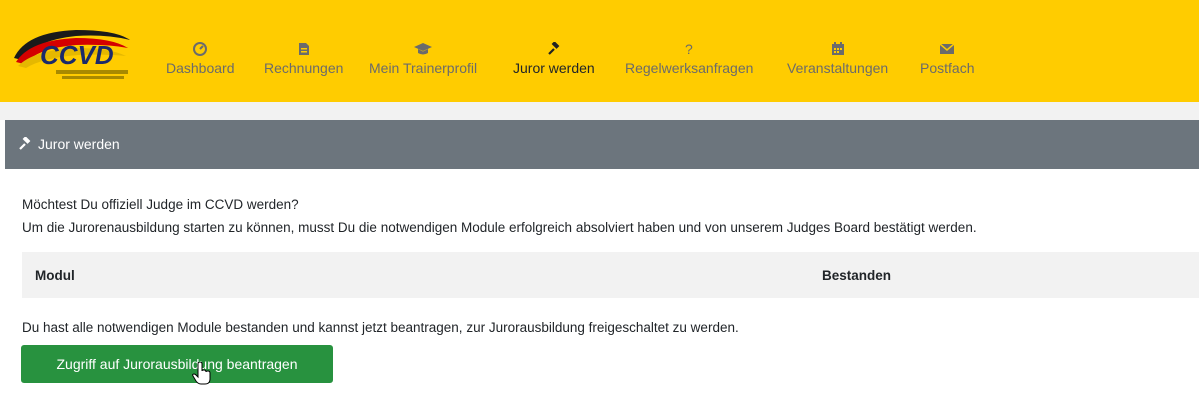  Describe the element at coordinates (947, 68) in the screenshot. I see `nav-label: Postfach` at that location.